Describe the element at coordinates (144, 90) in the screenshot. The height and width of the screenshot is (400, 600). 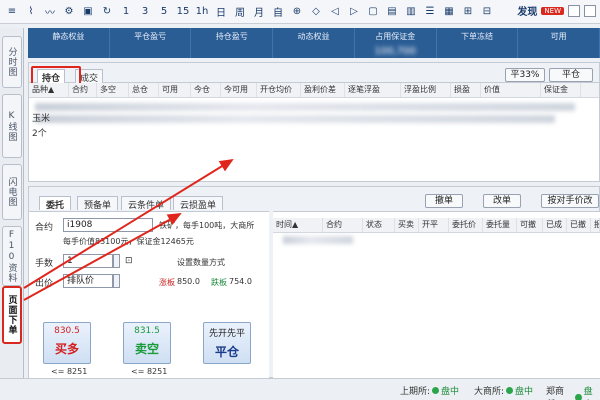
I see `positions-column-header: 总仓` at that location.